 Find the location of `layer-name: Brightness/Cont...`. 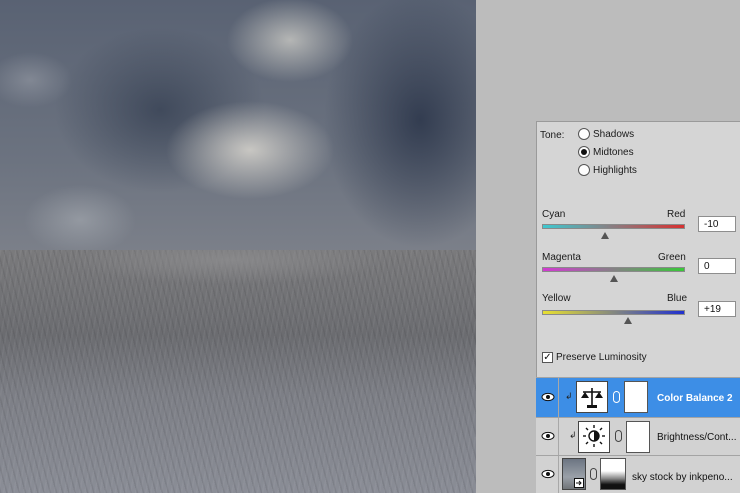

layer-name: Brightness/Cont... is located at coordinates (696, 437).